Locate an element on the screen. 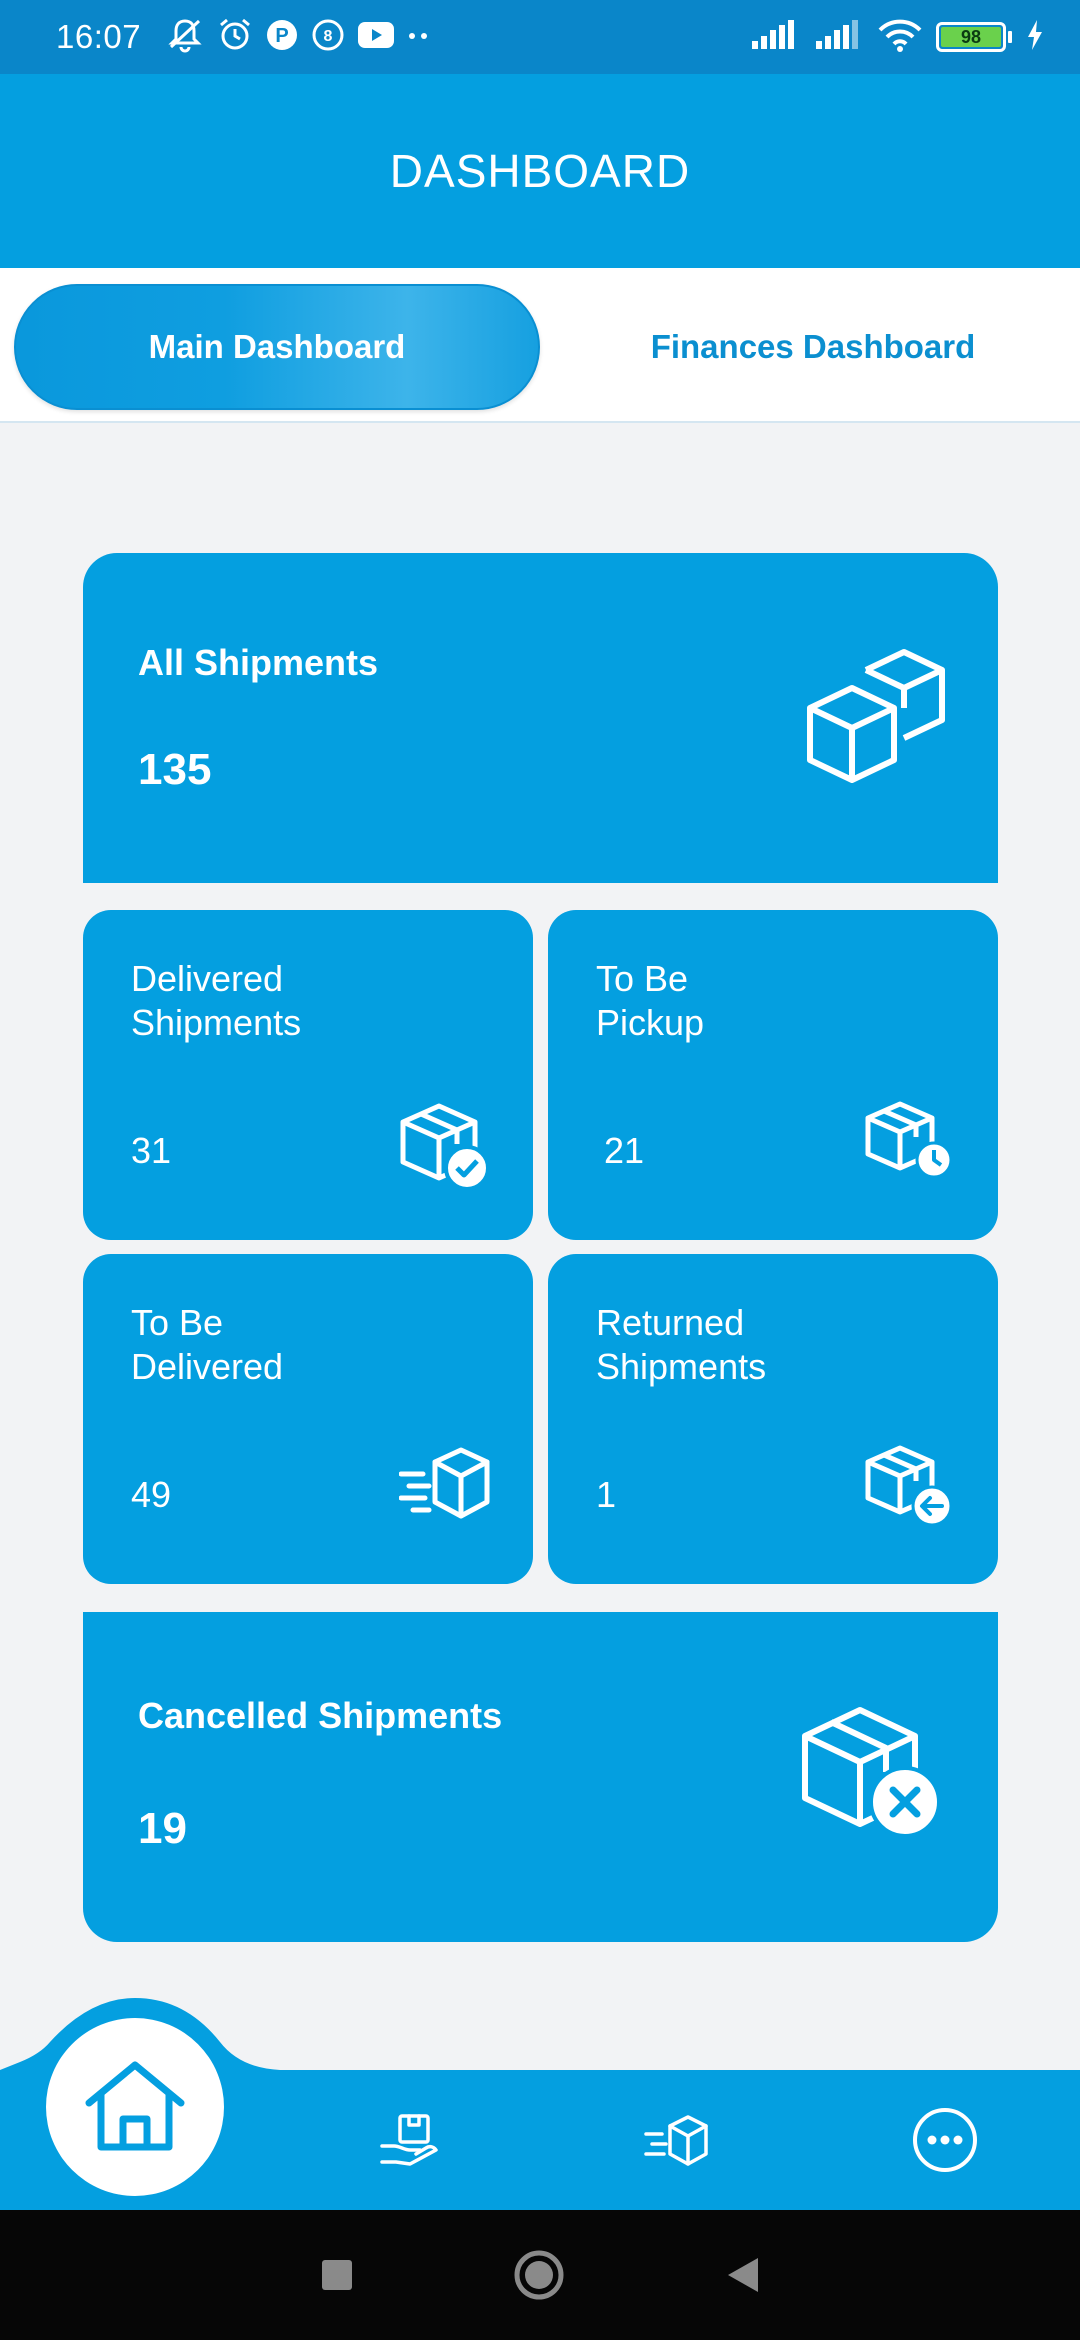 The image size is (1080, 2340). nav-shipments-button is located at coordinates (676, 2142).